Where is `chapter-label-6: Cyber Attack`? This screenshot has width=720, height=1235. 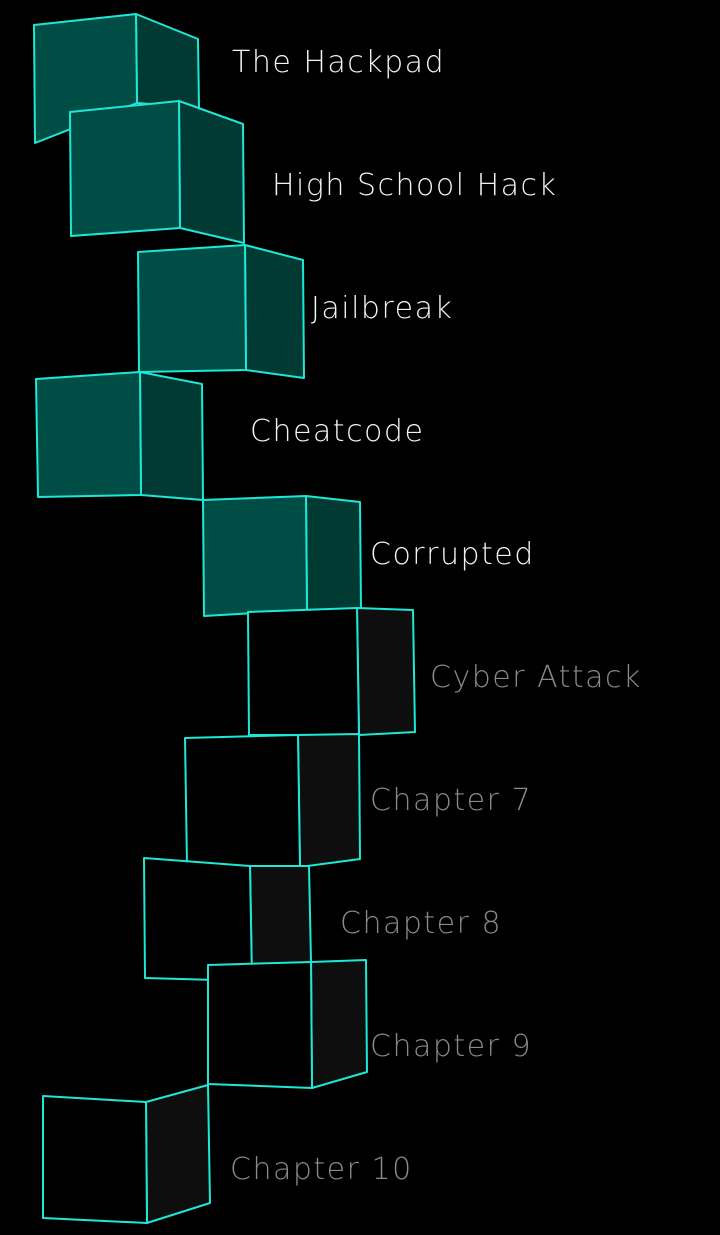 chapter-label-6: Cyber Attack is located at coordinates (536, 678).